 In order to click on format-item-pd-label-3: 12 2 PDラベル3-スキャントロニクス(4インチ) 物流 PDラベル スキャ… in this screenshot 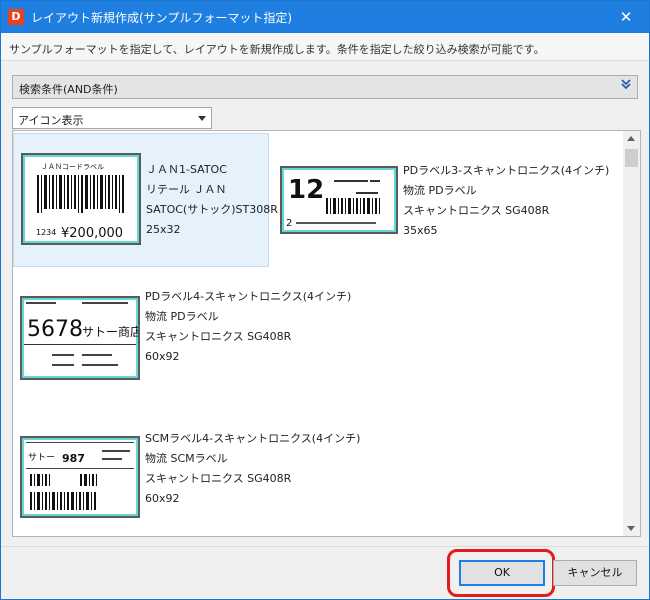, I will do `click(447, 200)`.